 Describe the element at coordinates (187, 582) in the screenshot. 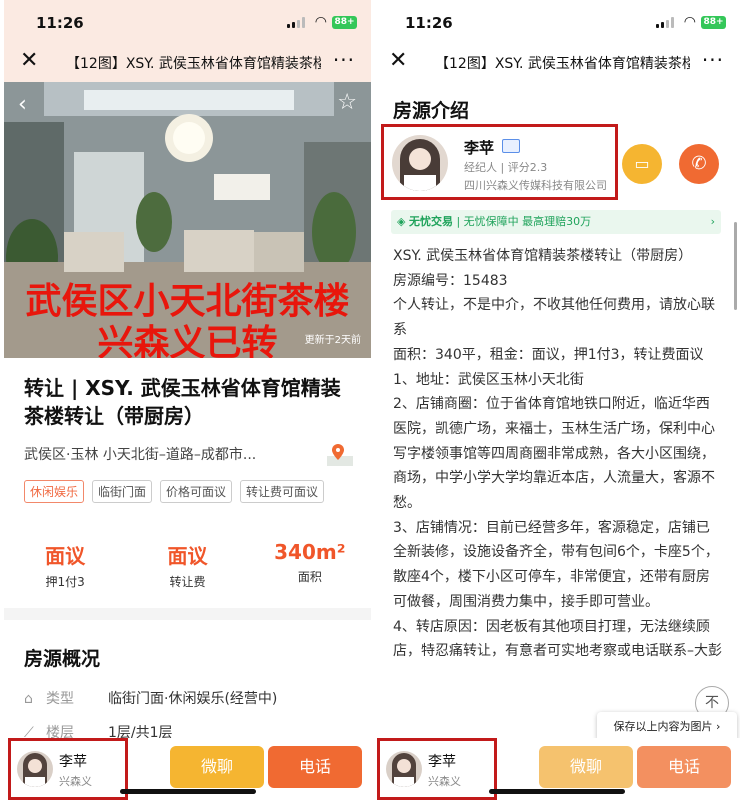

I see `stat-label: 转让费` at that location.